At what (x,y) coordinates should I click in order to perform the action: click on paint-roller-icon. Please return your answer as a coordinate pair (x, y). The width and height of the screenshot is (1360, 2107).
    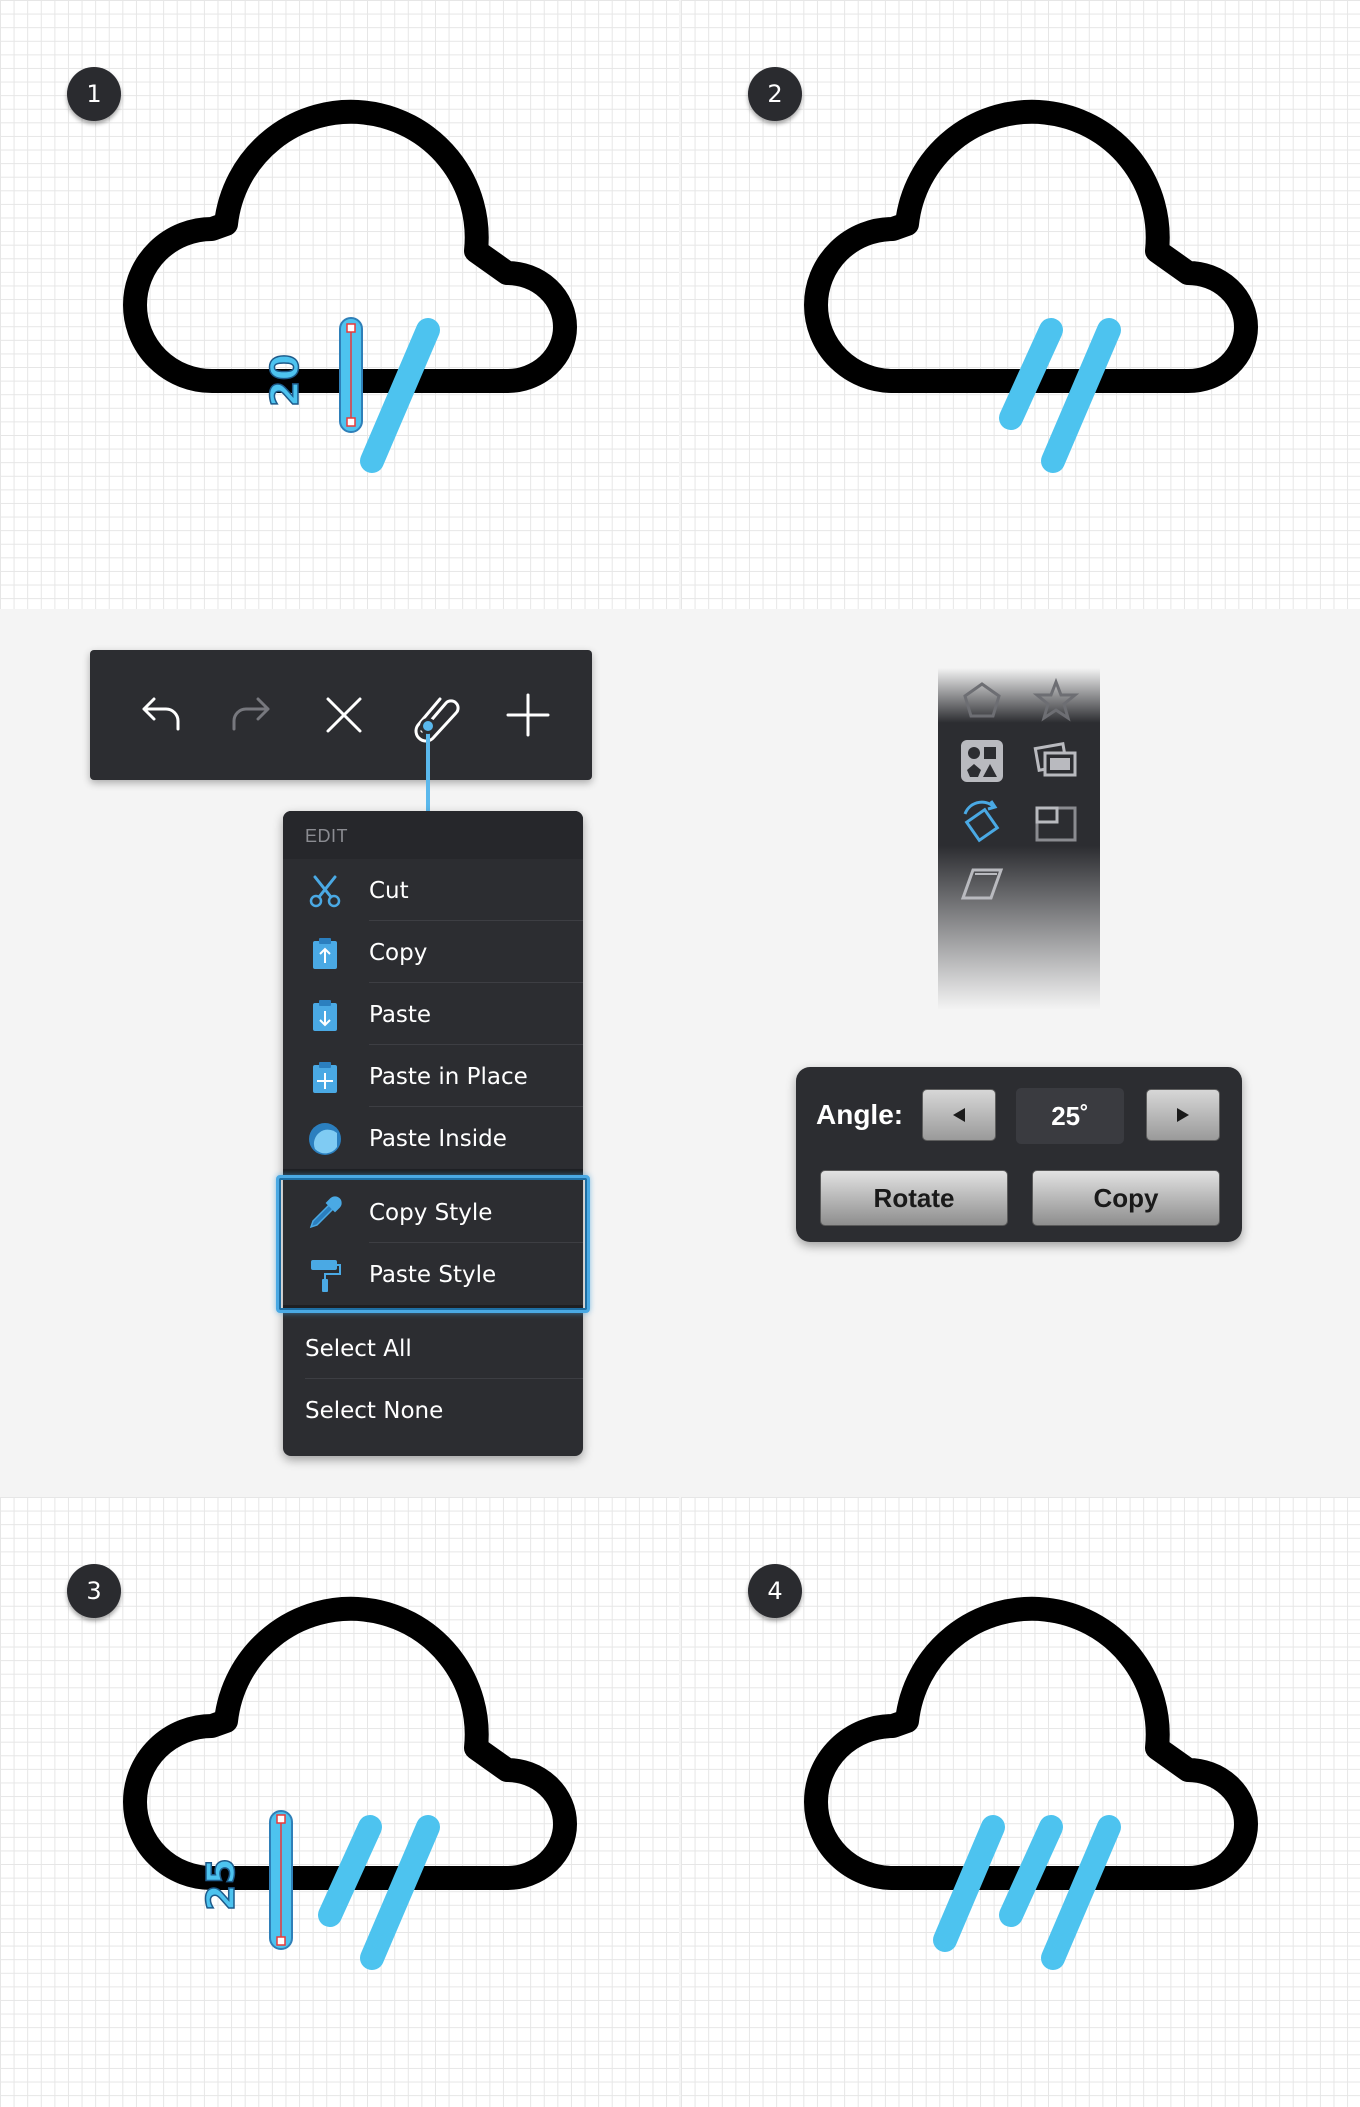
    Looking at the image, I should click on (325, 1275).